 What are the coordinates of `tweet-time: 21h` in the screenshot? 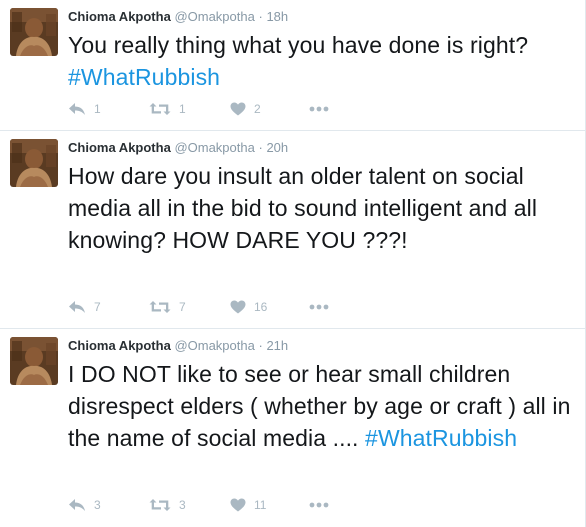 It's located at (277, 345).